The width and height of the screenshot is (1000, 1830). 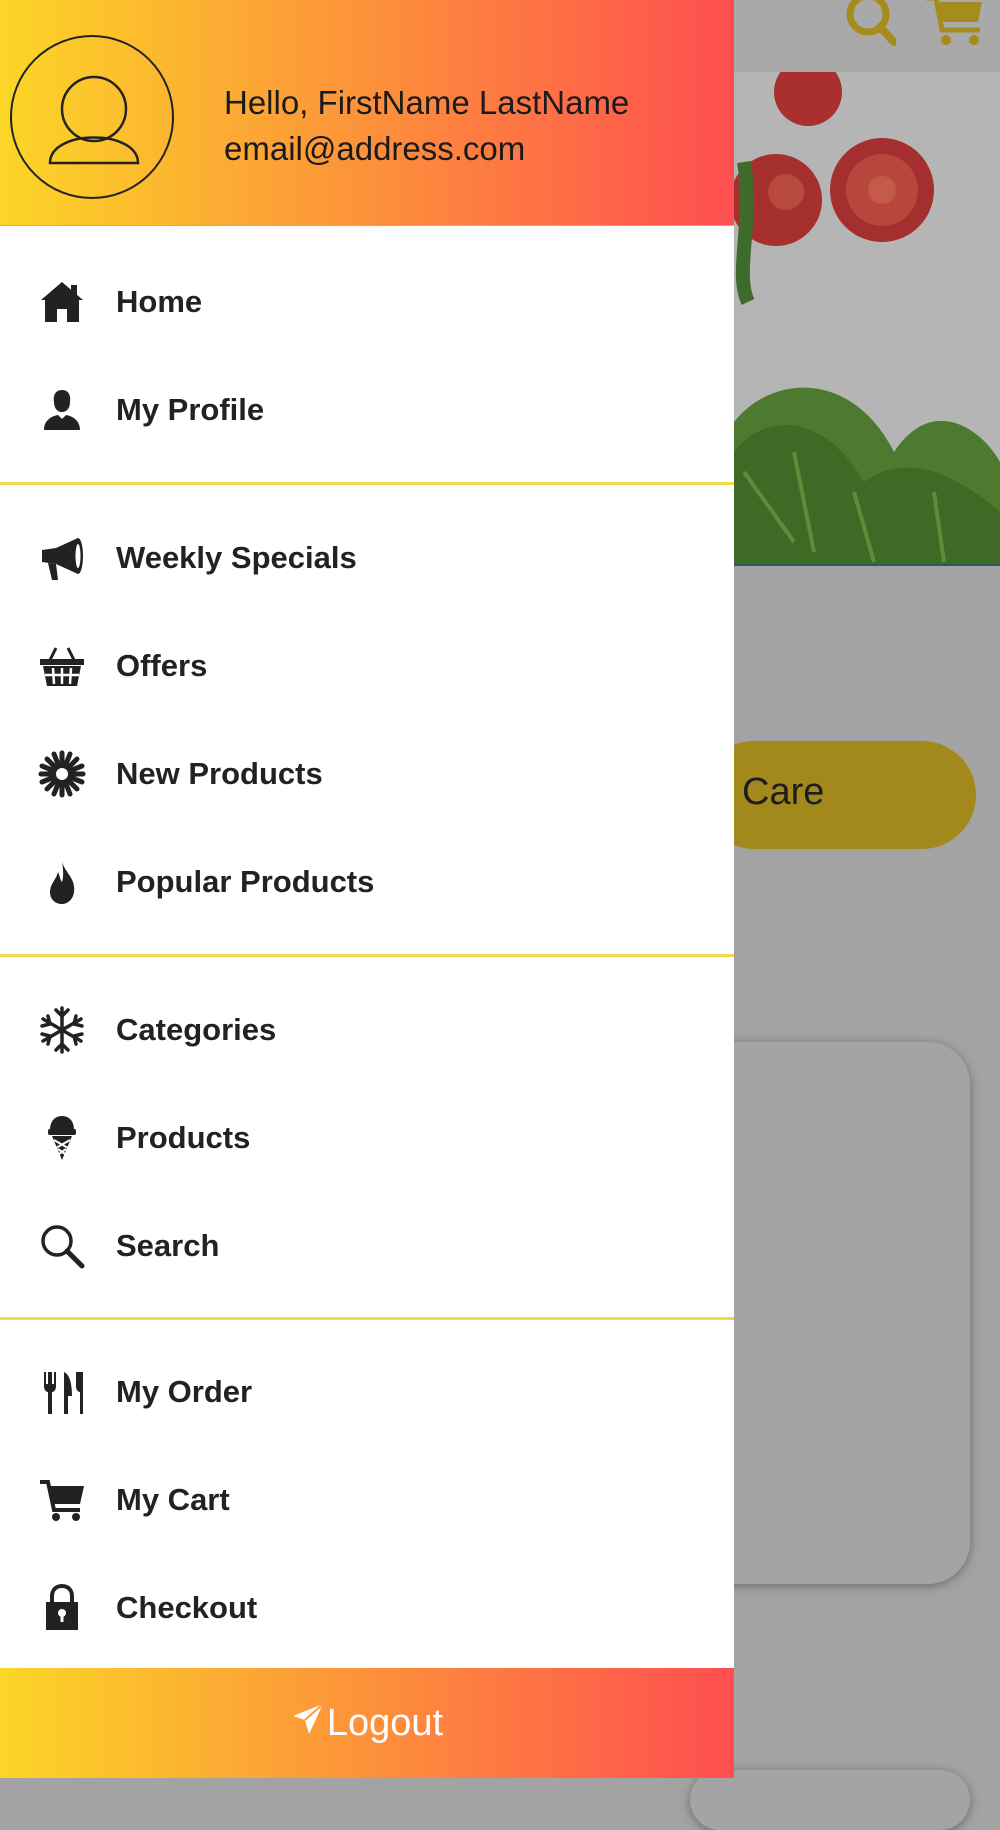 What do you see at coordinates (190, 409) in the screenshot?
I see `menu-item-label: My Profile` at bounding box center [190, 409].